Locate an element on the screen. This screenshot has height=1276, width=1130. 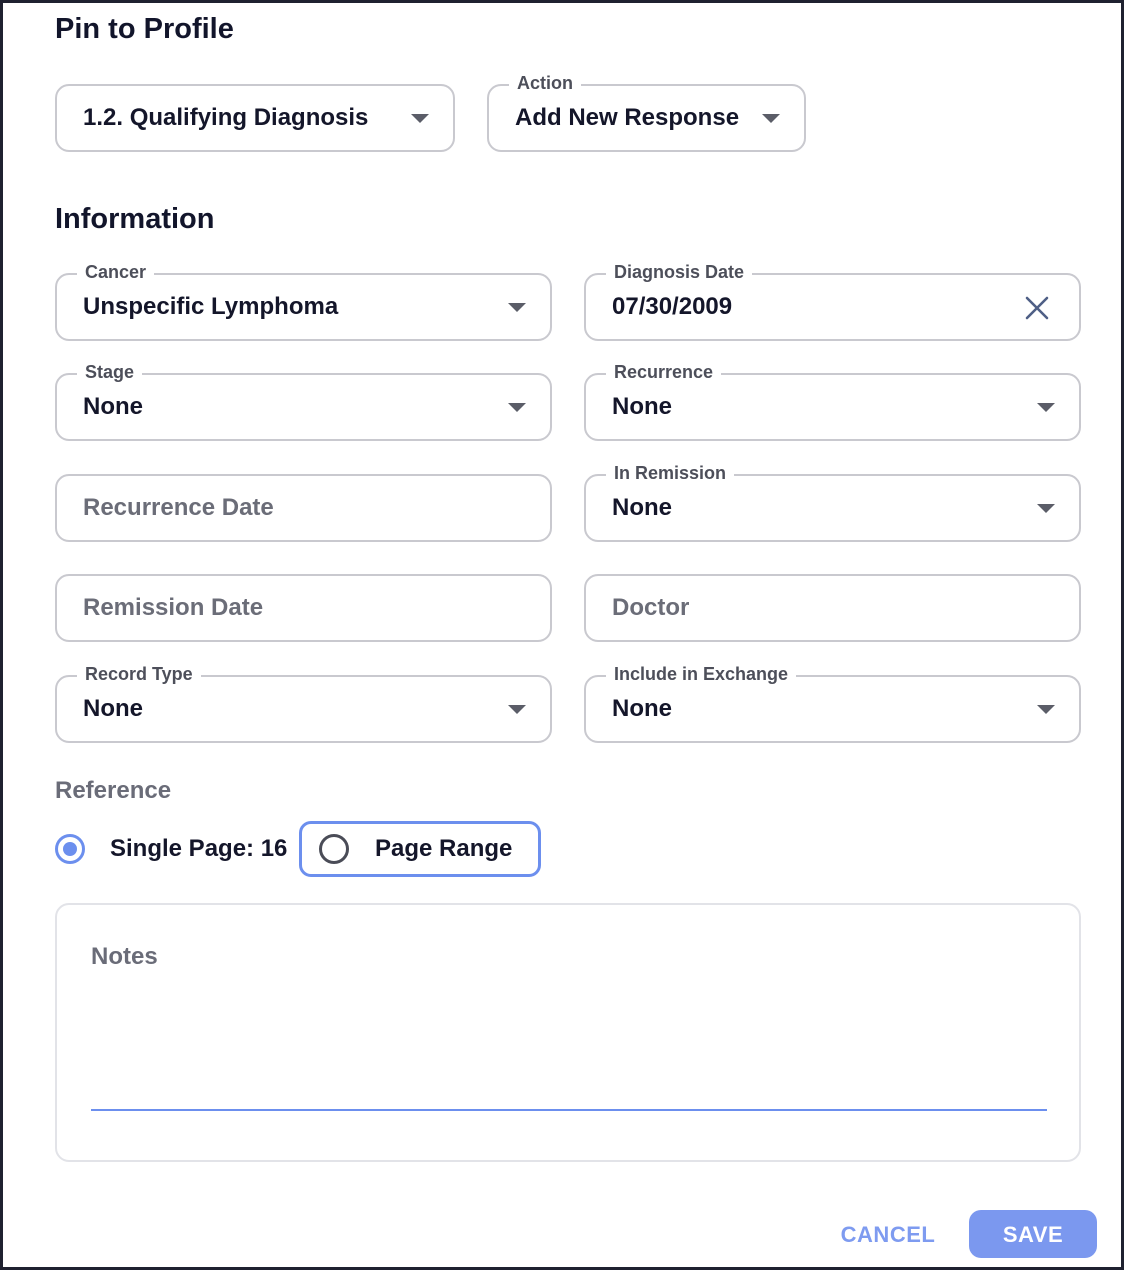
doctor-placeholder: Doctor is located at coordinates (651, 607).